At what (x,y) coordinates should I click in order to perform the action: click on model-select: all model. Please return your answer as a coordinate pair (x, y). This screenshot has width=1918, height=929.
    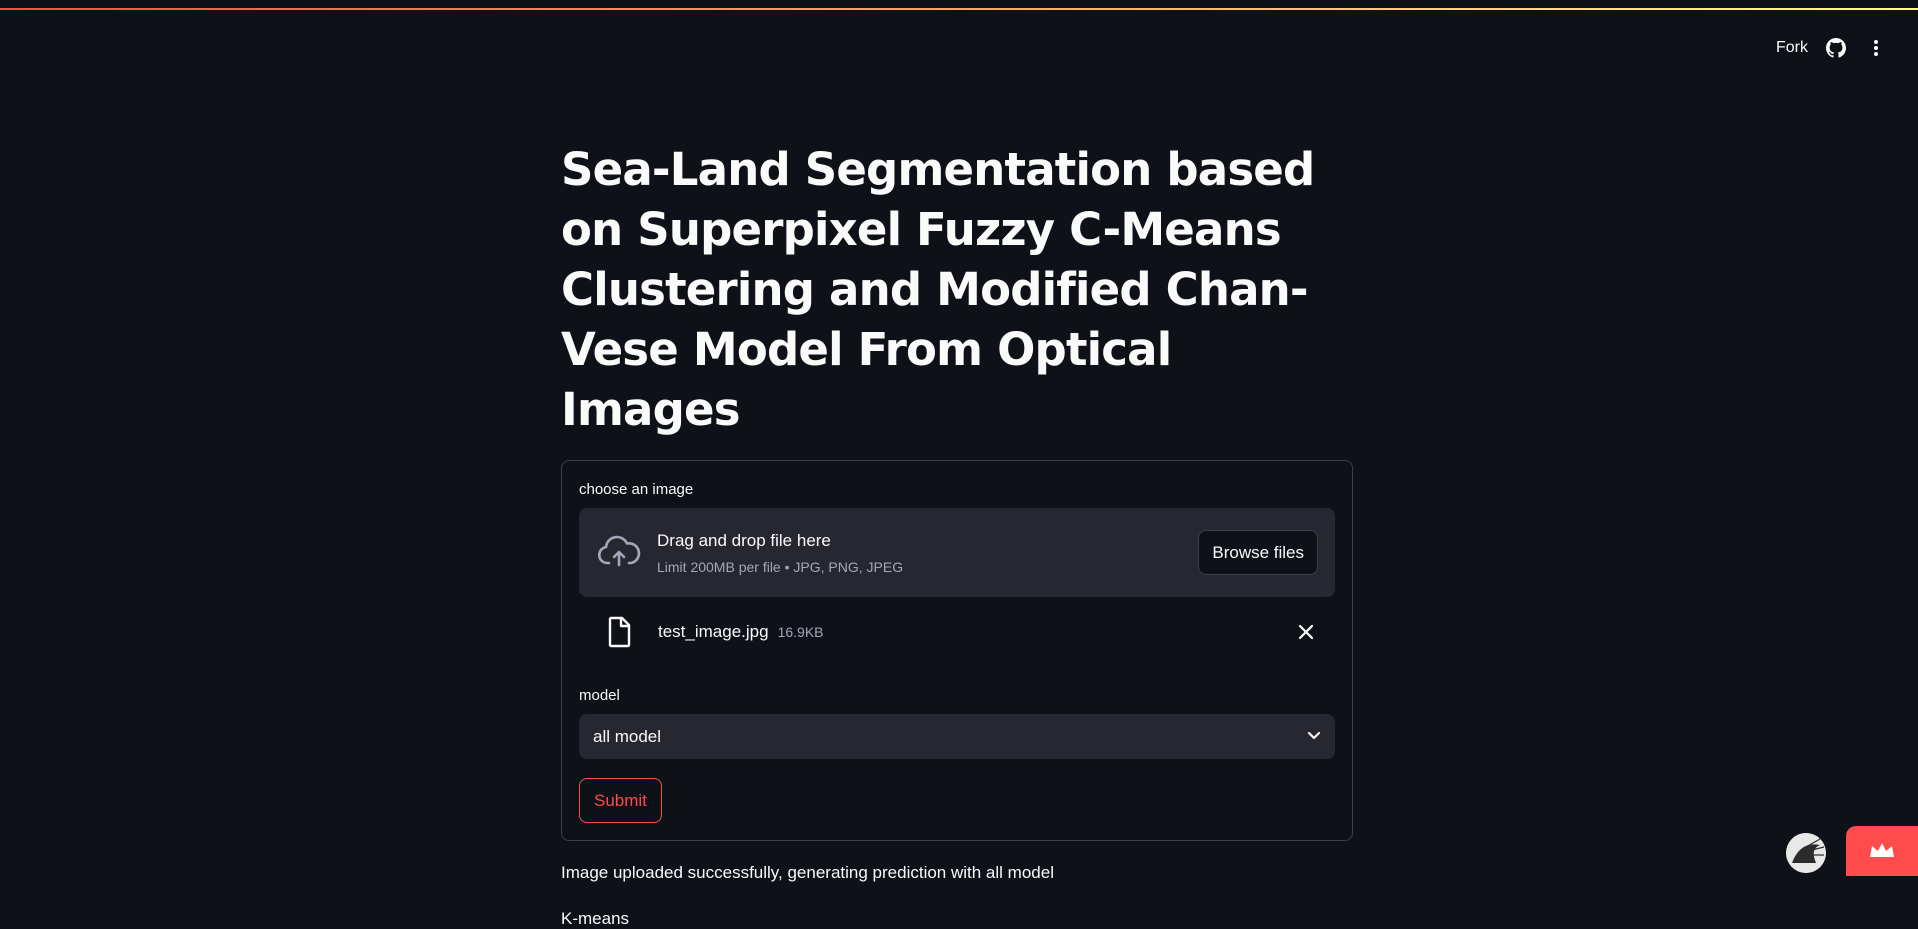
    Looking at the image, I should click on (957, 736).